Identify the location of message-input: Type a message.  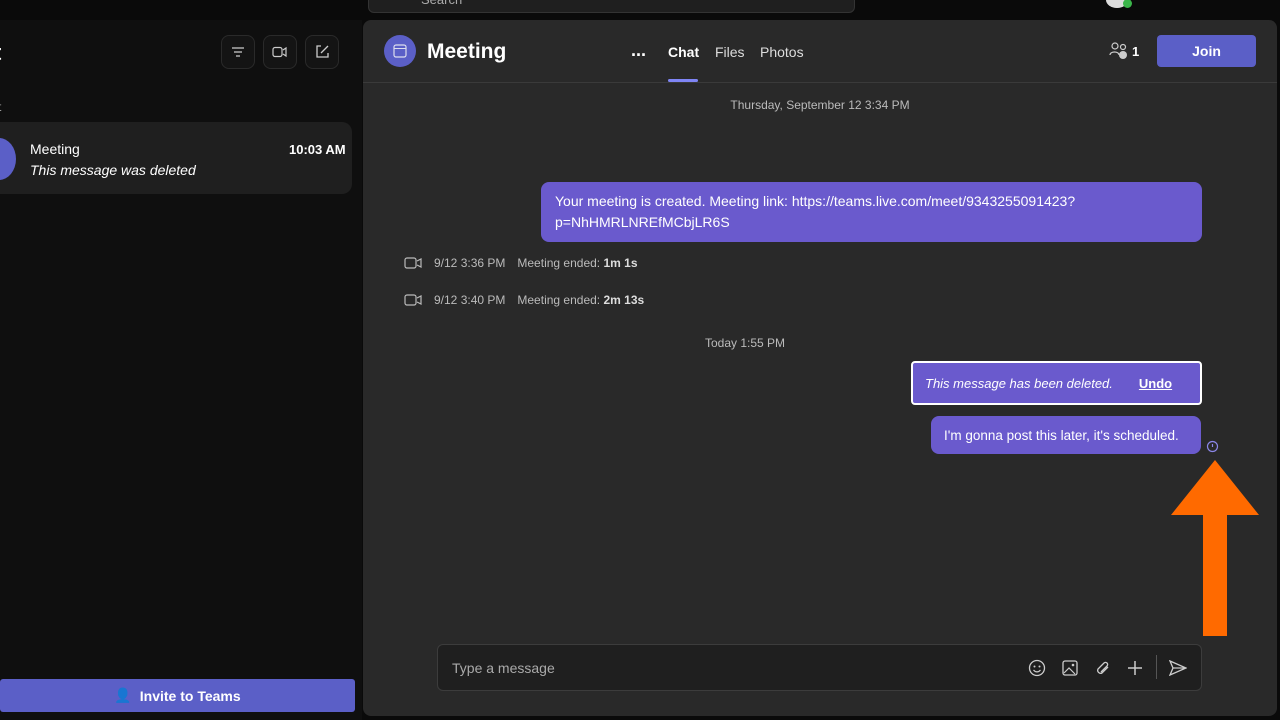
(503, 668).